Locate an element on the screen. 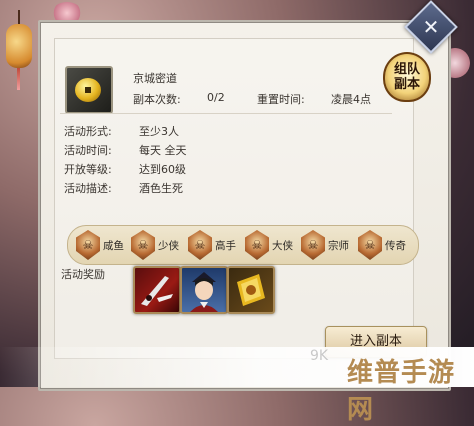 This screenshot has width=474, height=426. rank-label: 宗师 is located at coordinates (338, 245).